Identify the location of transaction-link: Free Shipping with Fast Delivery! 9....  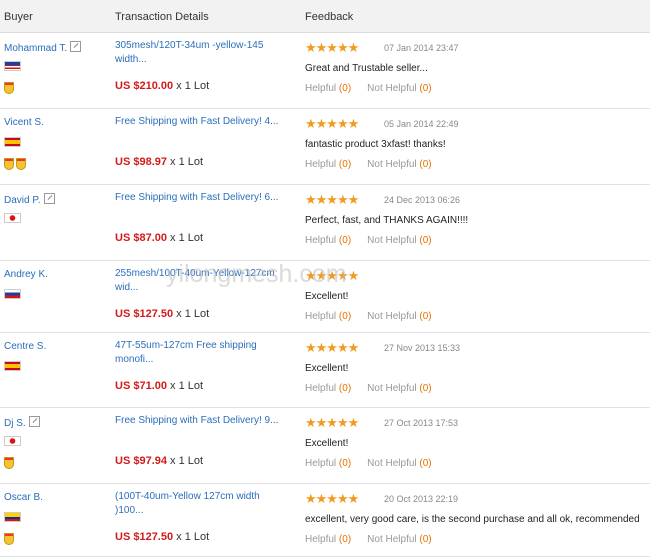
(205, 421).